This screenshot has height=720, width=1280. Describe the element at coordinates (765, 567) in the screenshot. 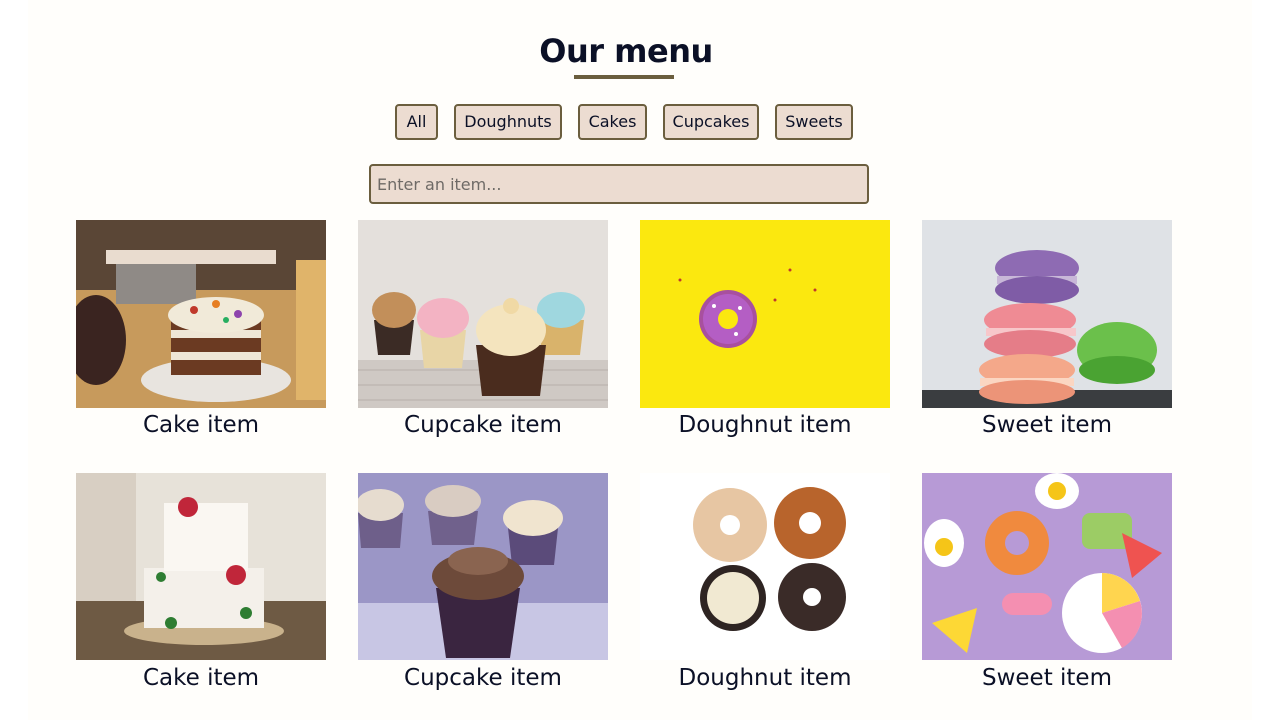

I see `four-doughnuts-image` at that location.